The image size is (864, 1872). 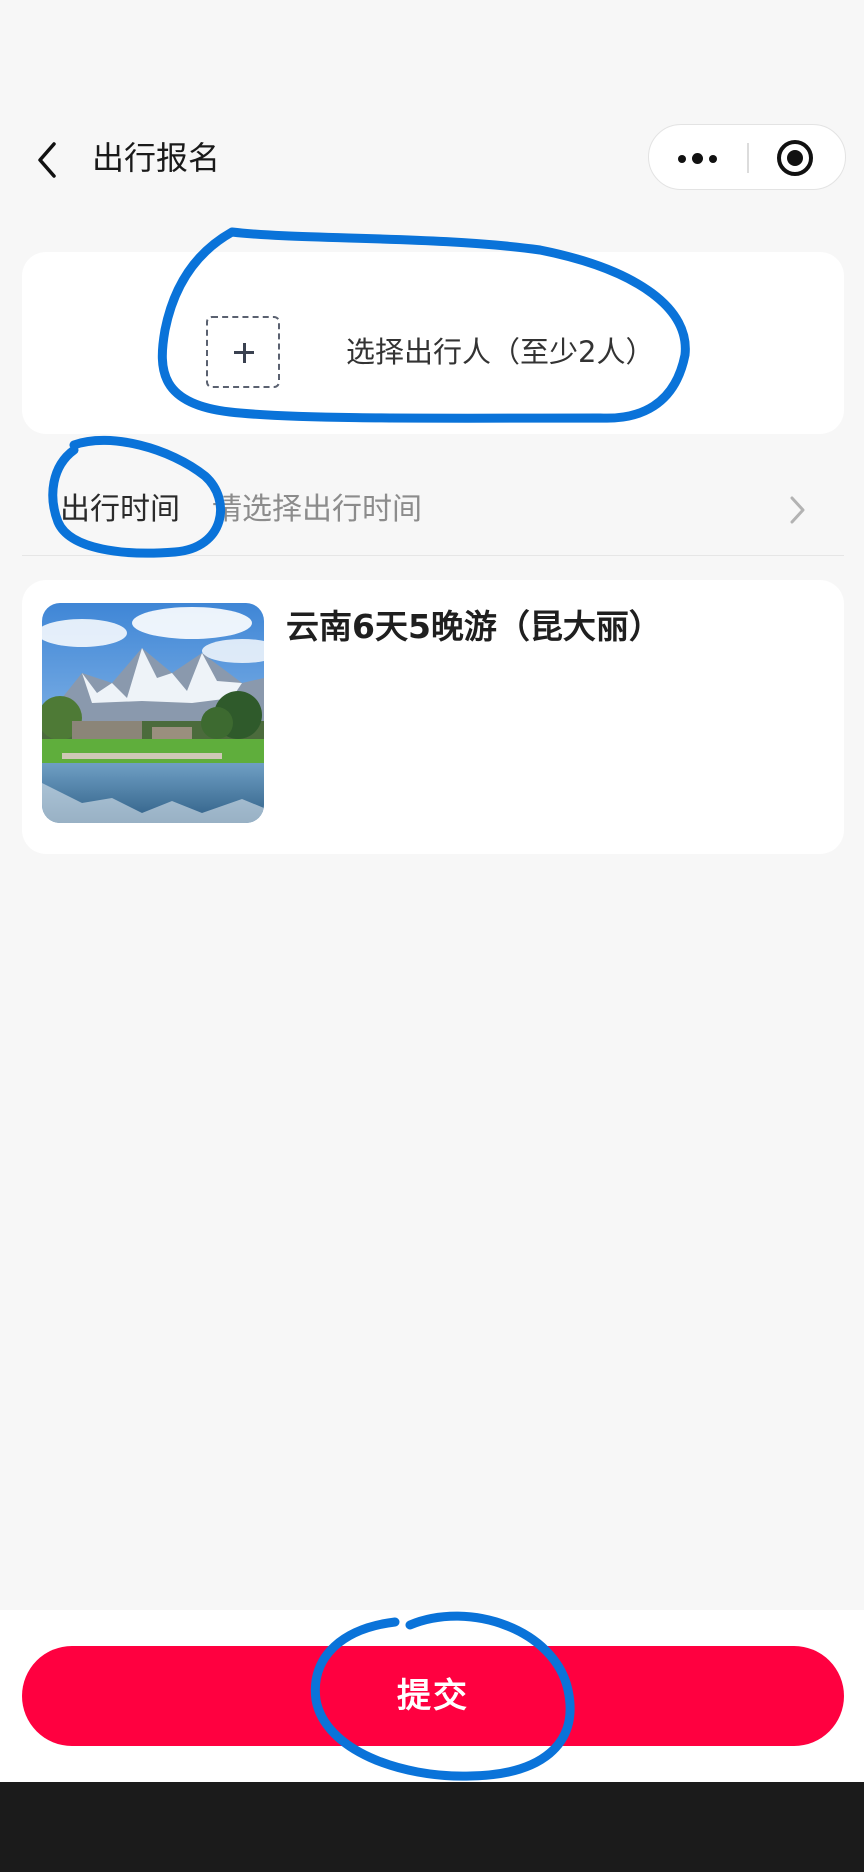 I want to click on product-card: 云南6天5晚游（昆大丽）, so click(x=433, y=717).